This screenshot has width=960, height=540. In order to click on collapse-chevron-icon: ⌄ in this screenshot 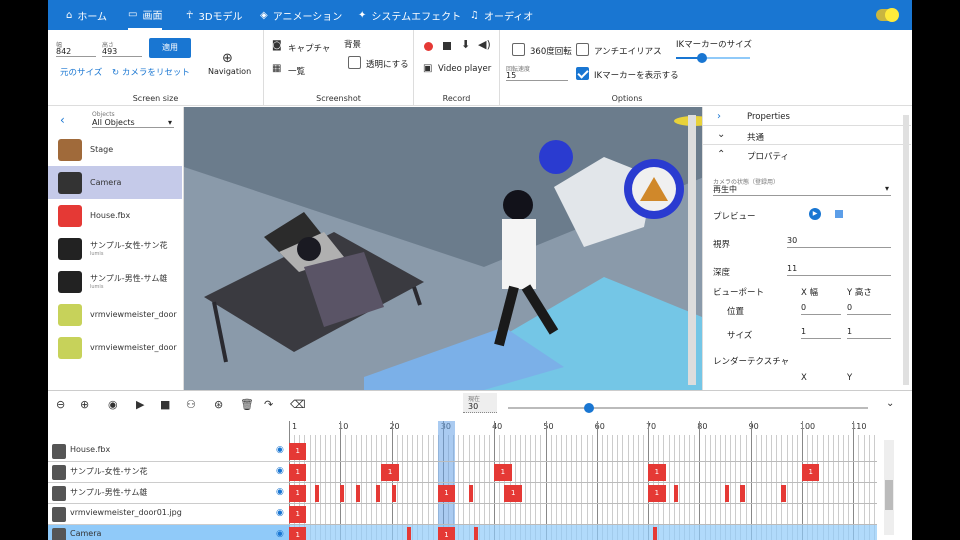, I will do `click(890, 403)`.